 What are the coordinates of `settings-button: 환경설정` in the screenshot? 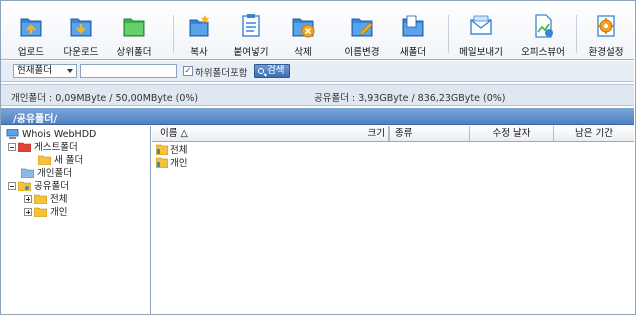 It's located at (606, 30).